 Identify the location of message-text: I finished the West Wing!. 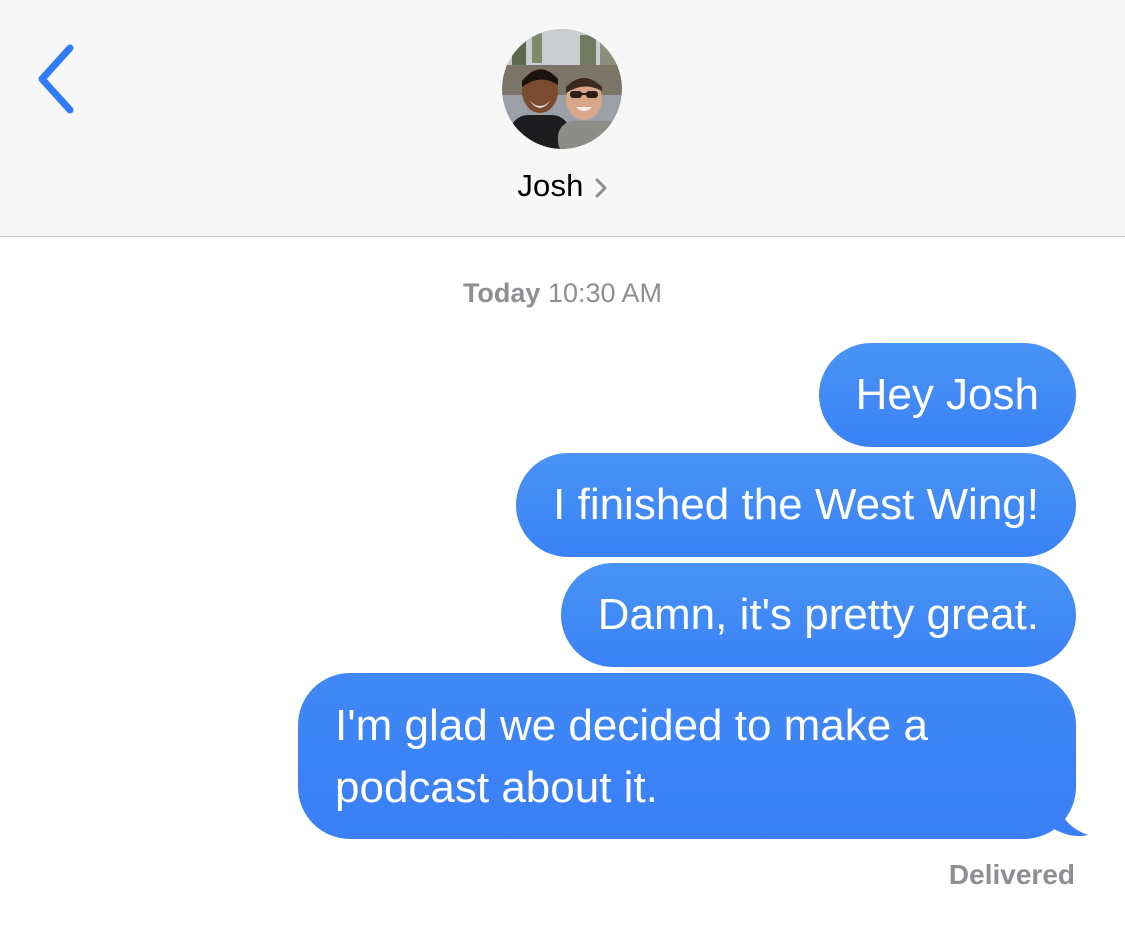
(796, 504).